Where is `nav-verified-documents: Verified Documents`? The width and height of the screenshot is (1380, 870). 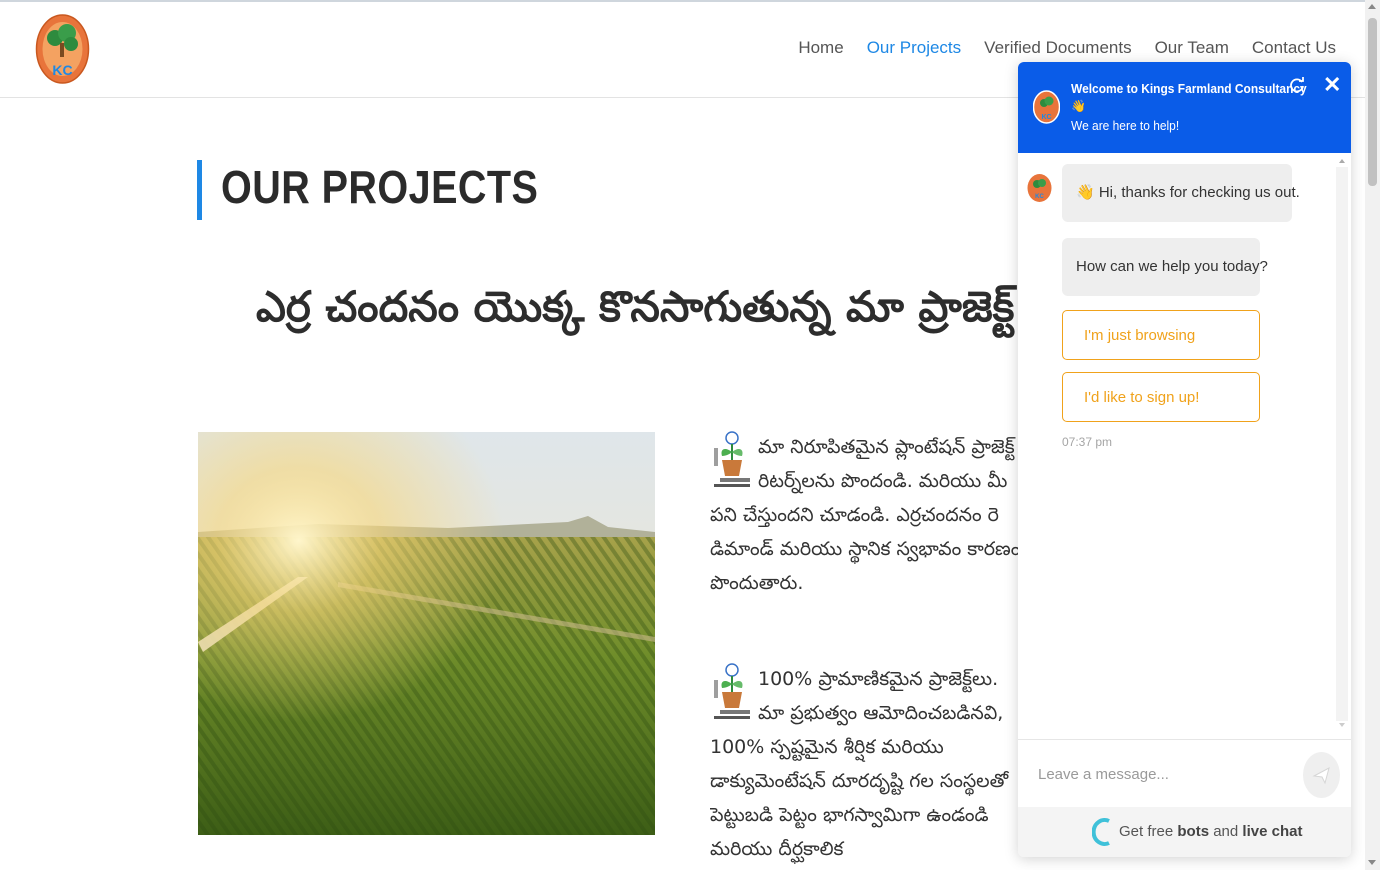 nav-verified-documents: Verified Documents is located at coordinates (1057, 48).